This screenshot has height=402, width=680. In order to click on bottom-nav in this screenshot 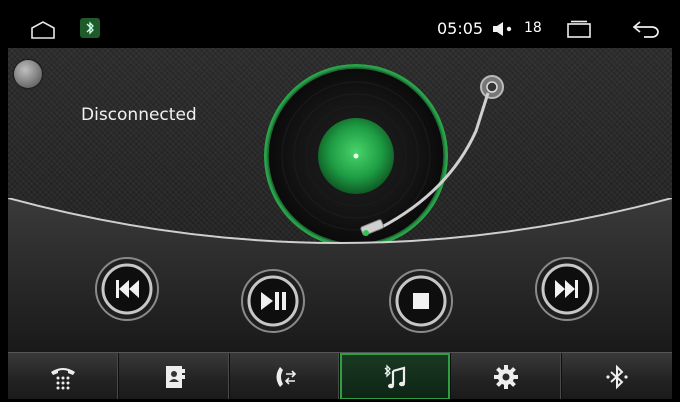, I will do `click(340, 375)`.